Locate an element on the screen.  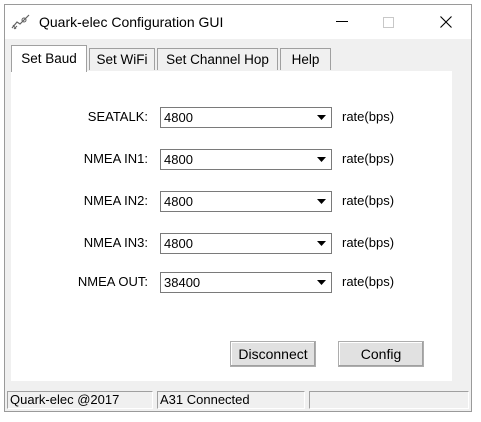
nmea-out-rate-value: 38400 is located at coordinates (182, 282).